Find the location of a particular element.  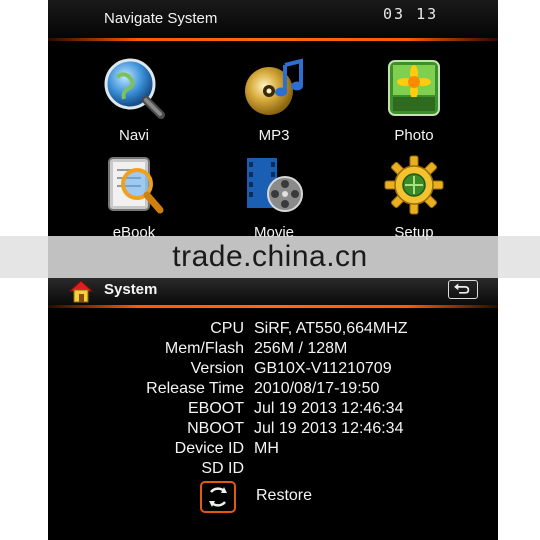

app-mp3: MP3 is located at coordinates (273, 103).